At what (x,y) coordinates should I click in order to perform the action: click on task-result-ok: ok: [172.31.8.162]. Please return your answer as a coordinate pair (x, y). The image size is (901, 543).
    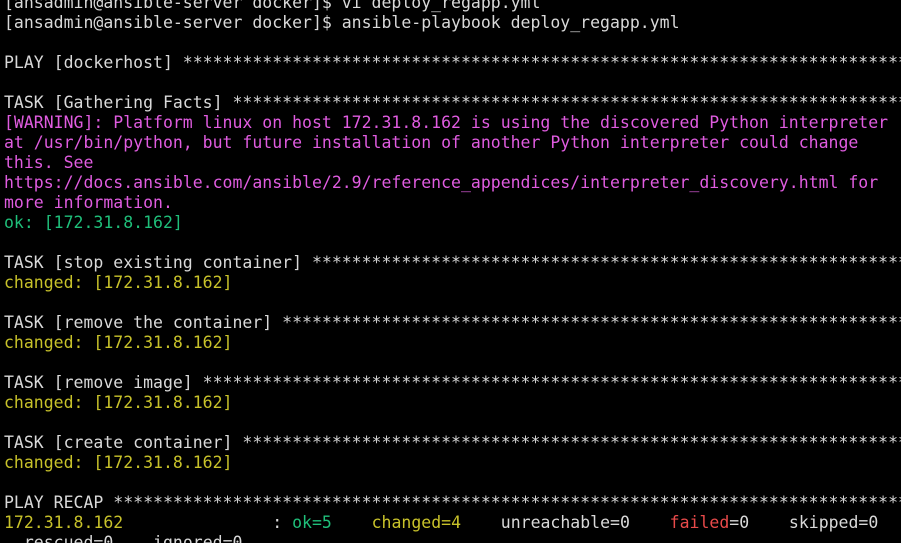
    Looking at the image, I should click on (93, 222).